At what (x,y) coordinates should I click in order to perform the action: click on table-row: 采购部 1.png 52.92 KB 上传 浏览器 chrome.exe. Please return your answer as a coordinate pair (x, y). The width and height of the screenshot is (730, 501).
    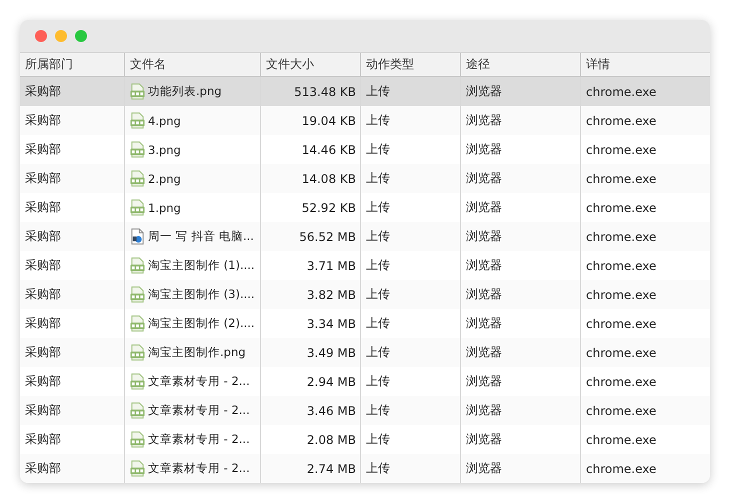
    Looking at the image, I should click on (365, 207).